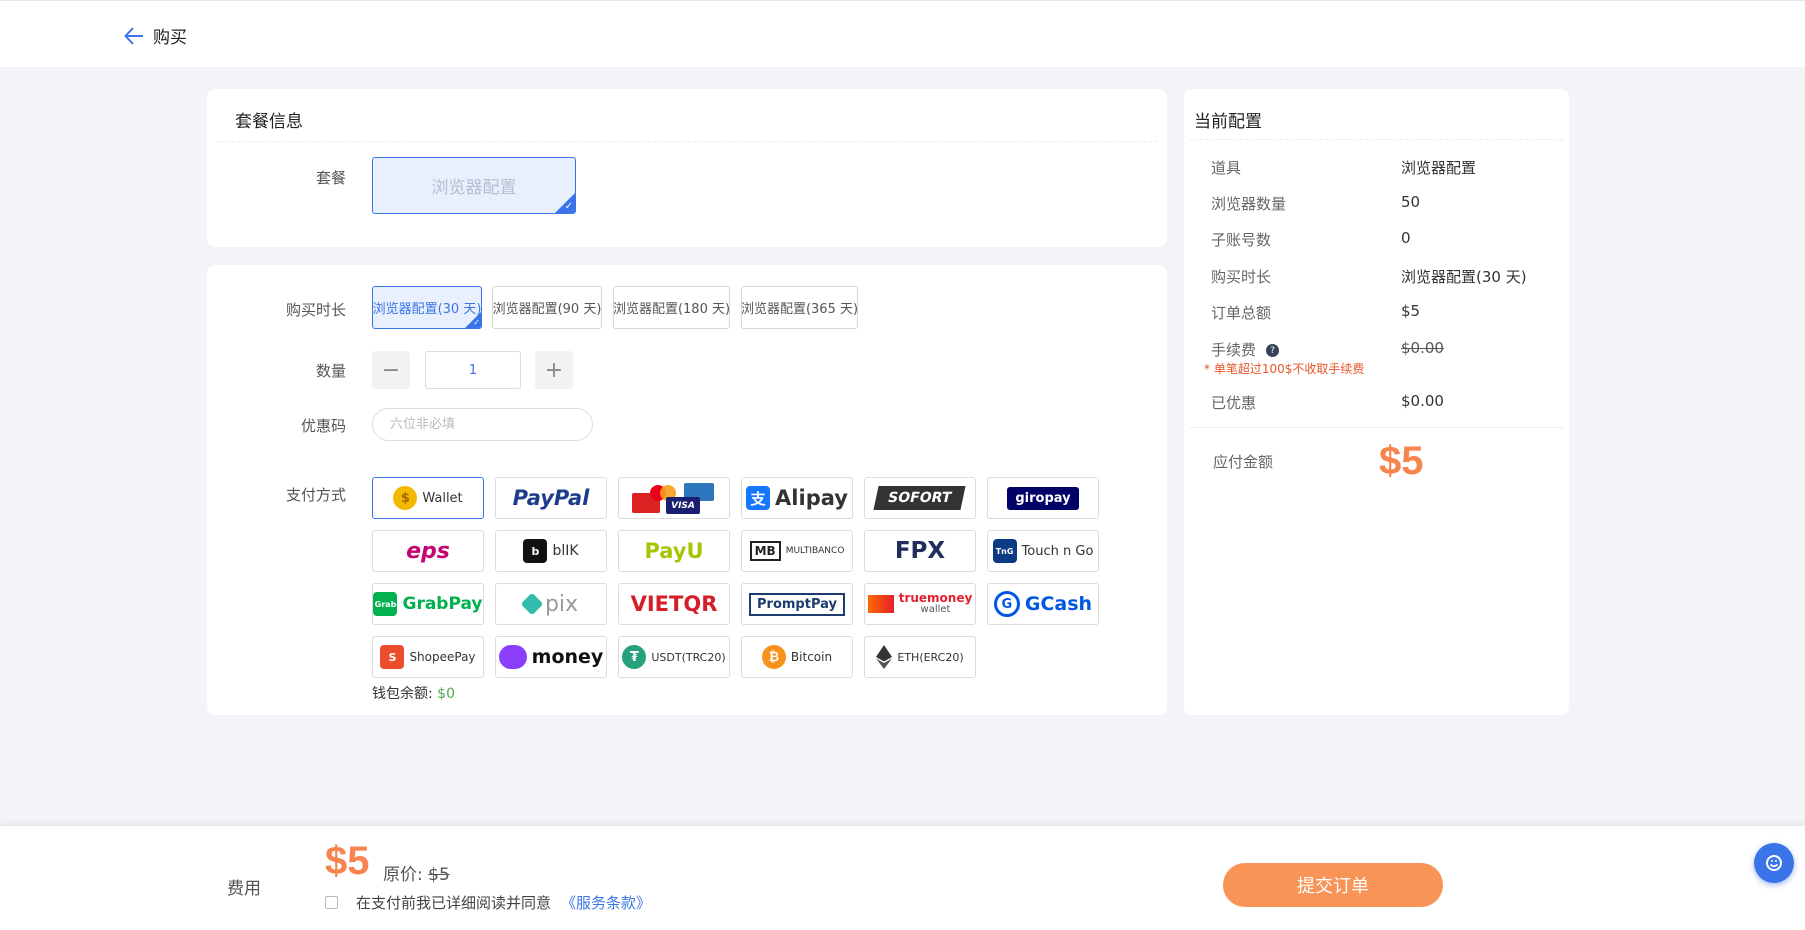 This screenshot has height=930, width=1805. I want to click on checkout-bar: 费用 $5 原价: $5 在支付前我已详细阅读并同意 《服务条款》 提交订单, so click(902, 878).